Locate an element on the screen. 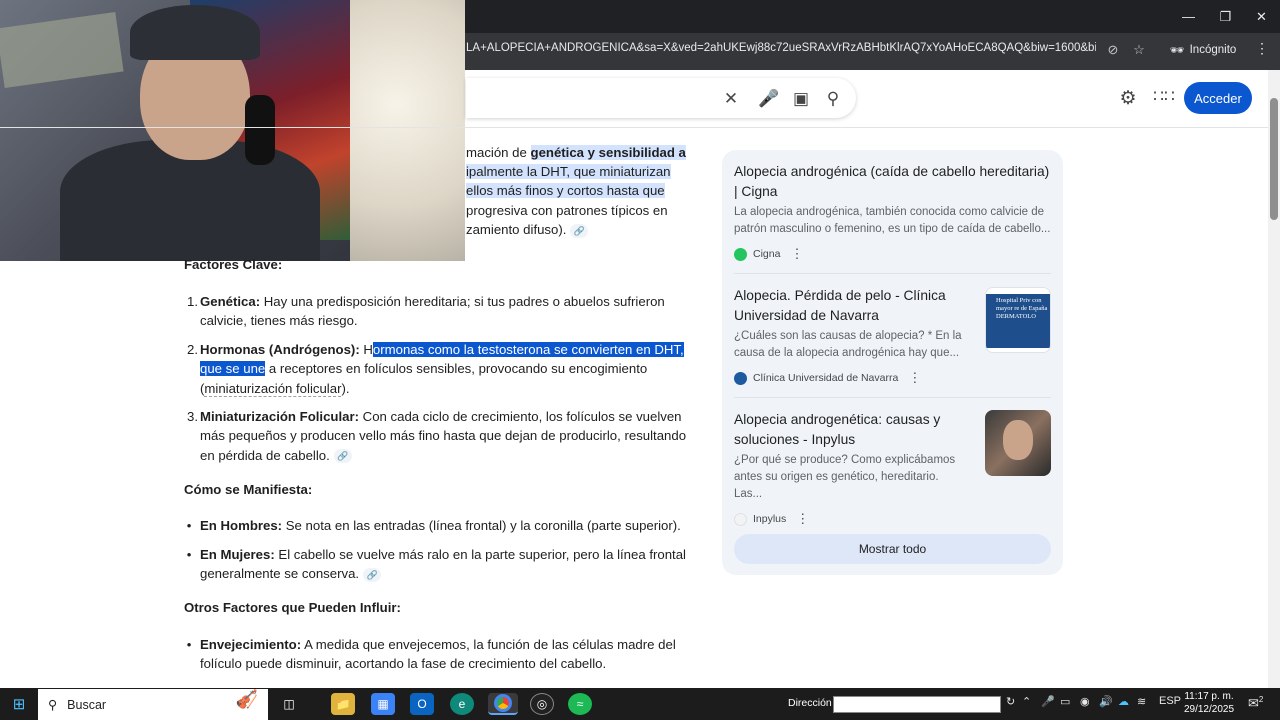  factores-heading: Factores Clave: is located at coordinates (233, 264).